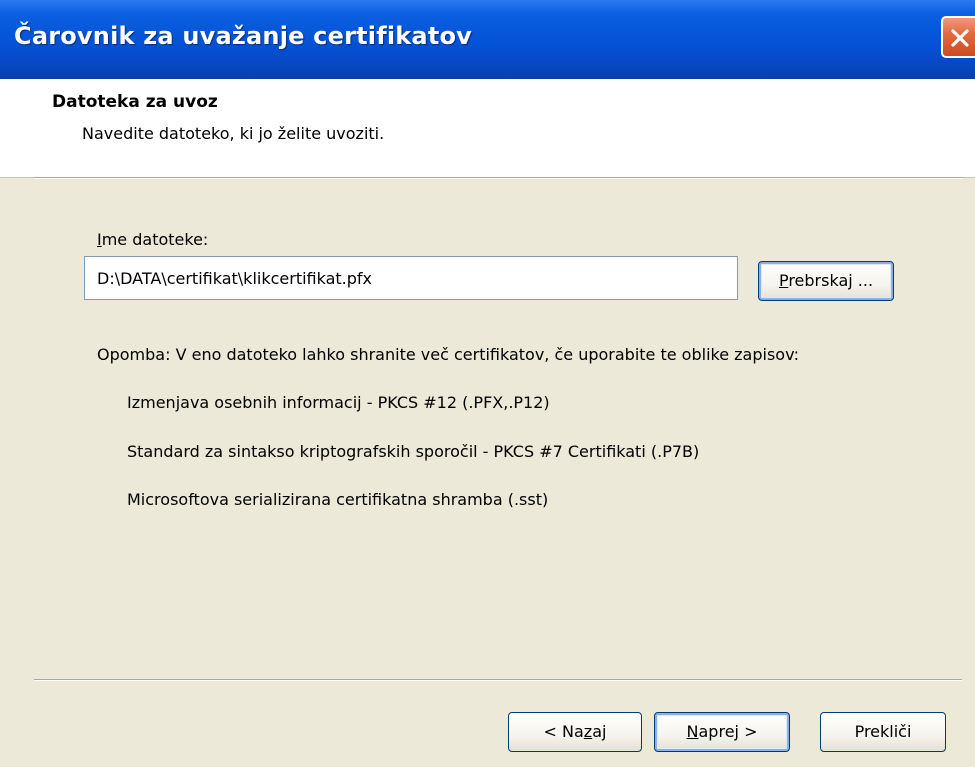 The image size is (975, 767). I want to click on filename-input, so click(411, 278).